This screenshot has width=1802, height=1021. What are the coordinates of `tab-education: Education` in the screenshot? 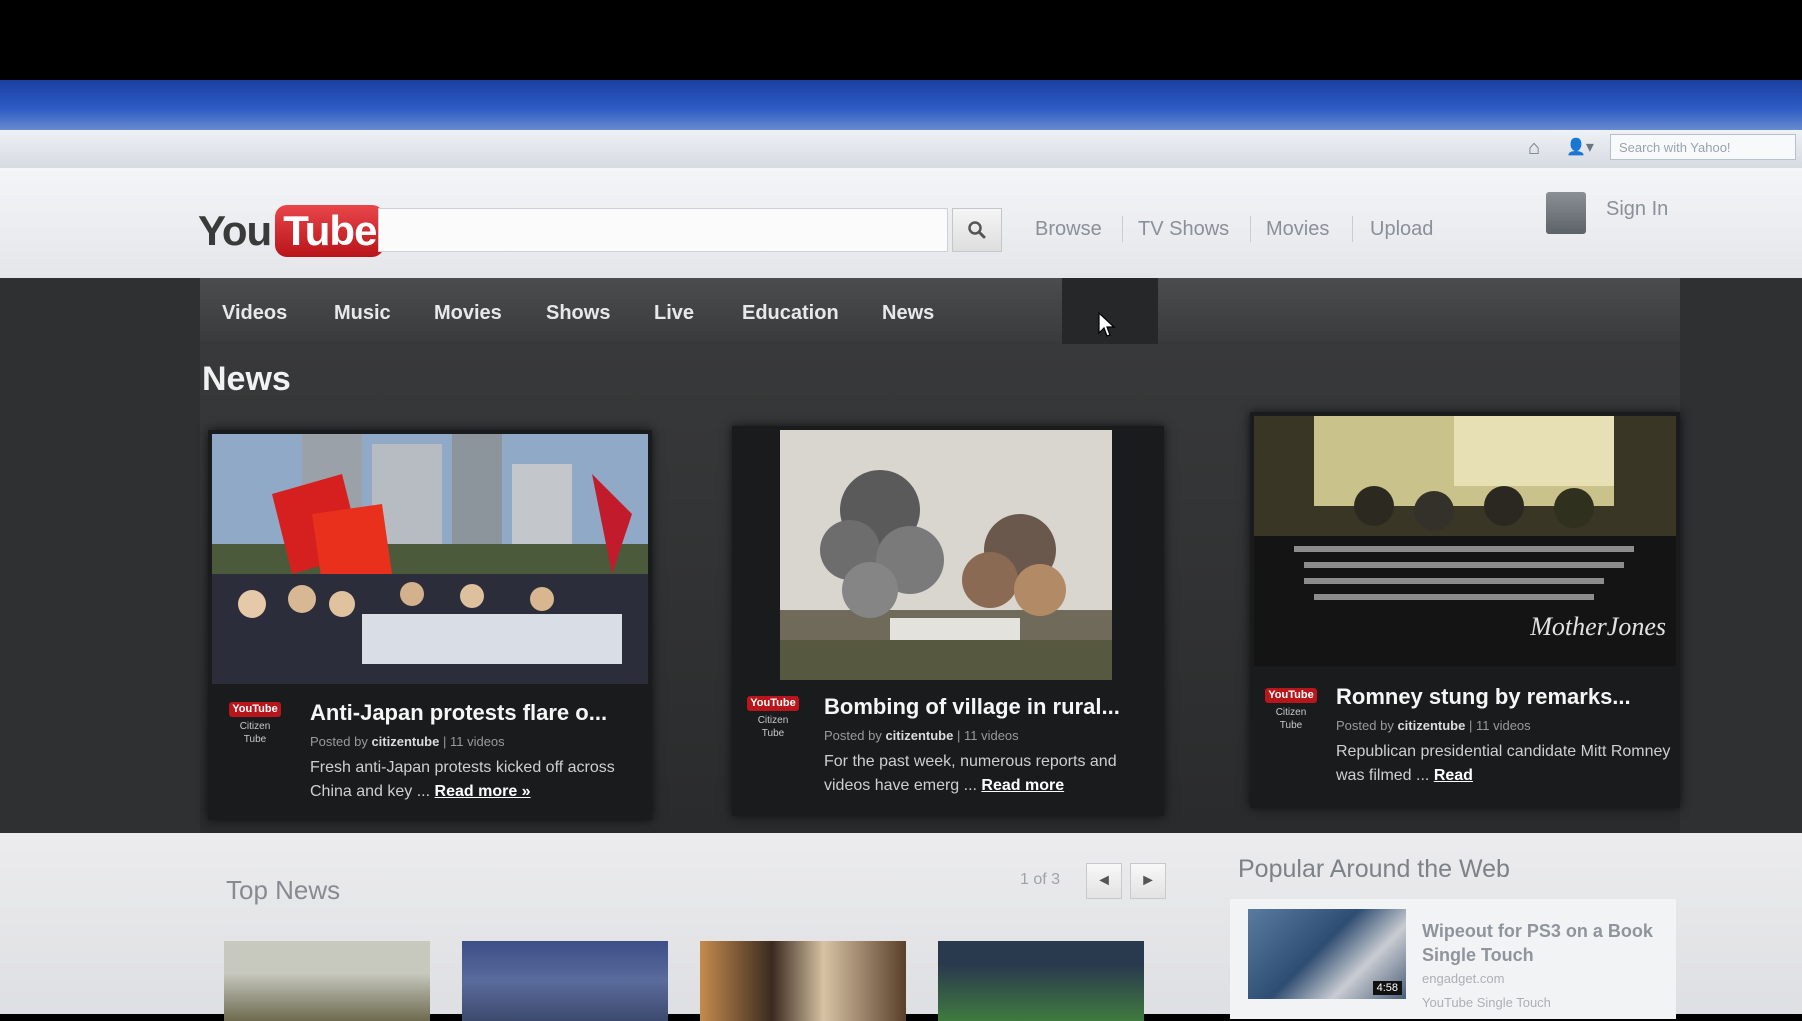 It's located at (790, 313).